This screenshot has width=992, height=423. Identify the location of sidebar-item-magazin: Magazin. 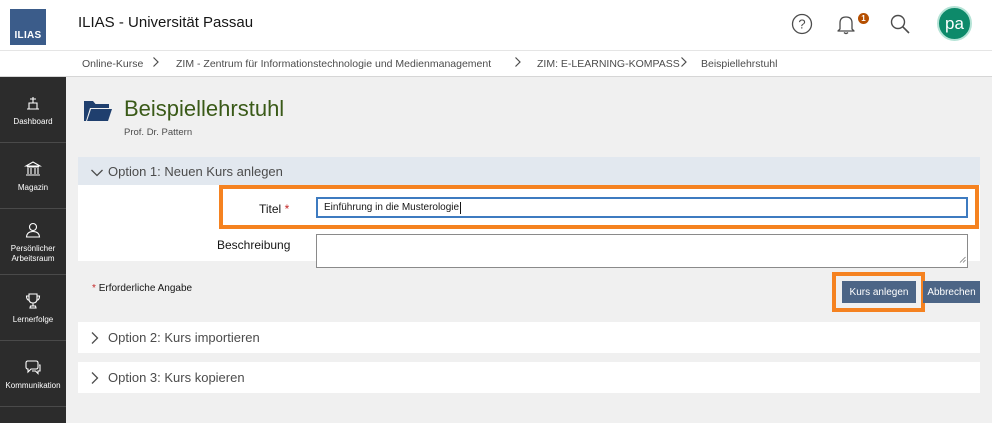
(33, 176).